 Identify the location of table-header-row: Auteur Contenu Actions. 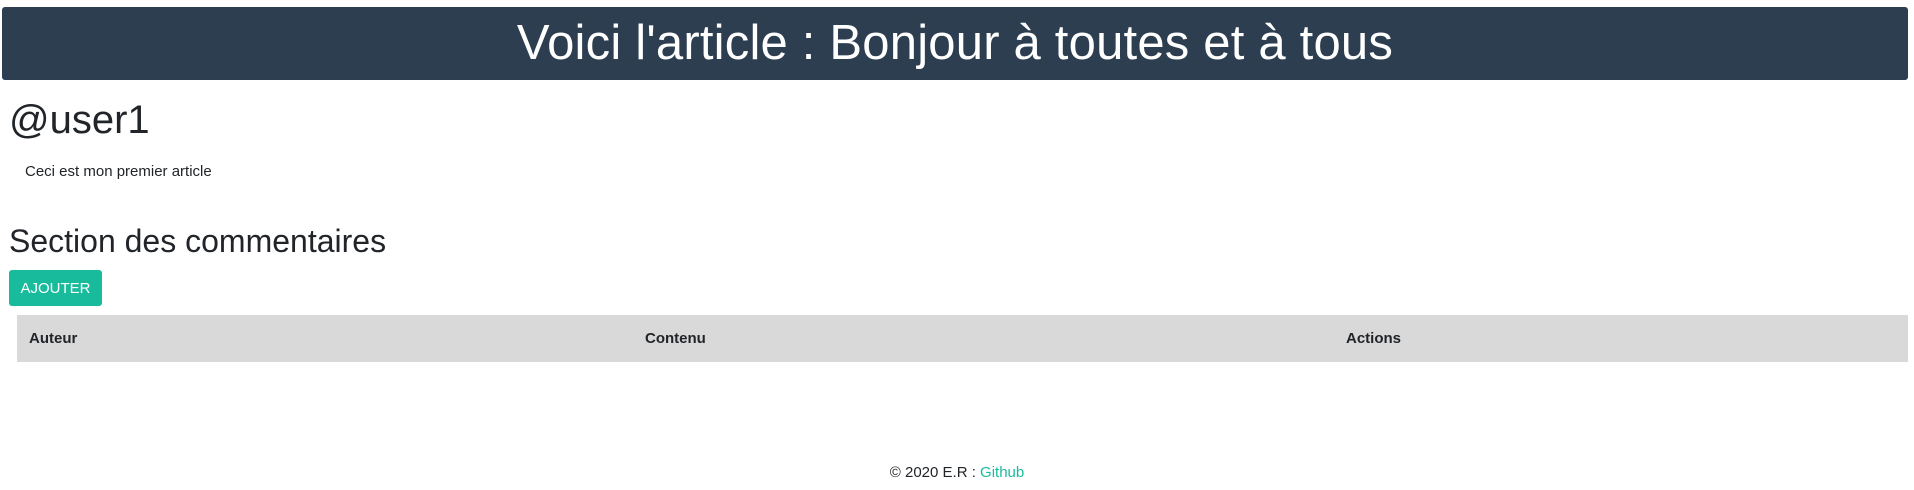
(962, 338).